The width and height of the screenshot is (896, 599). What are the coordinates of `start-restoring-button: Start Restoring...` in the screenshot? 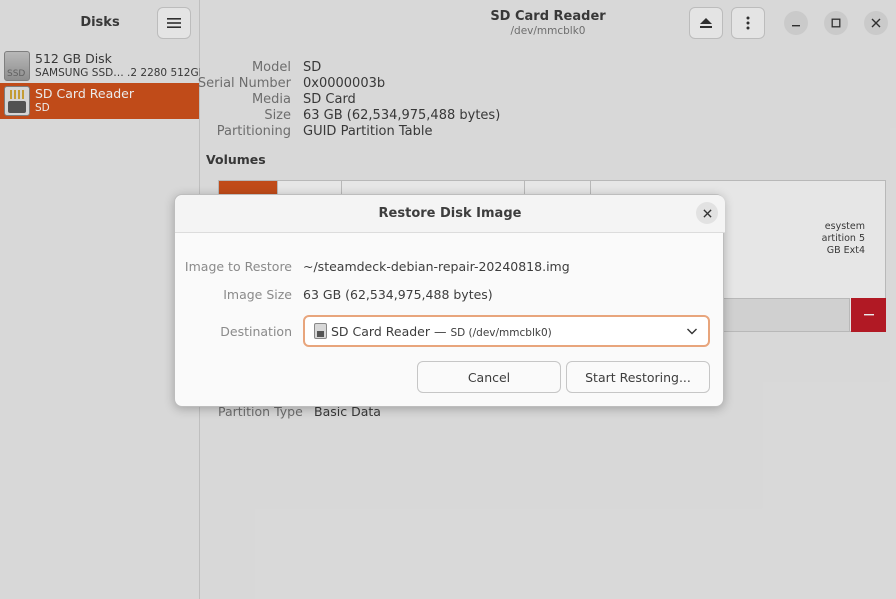 It's located at (638, 377).